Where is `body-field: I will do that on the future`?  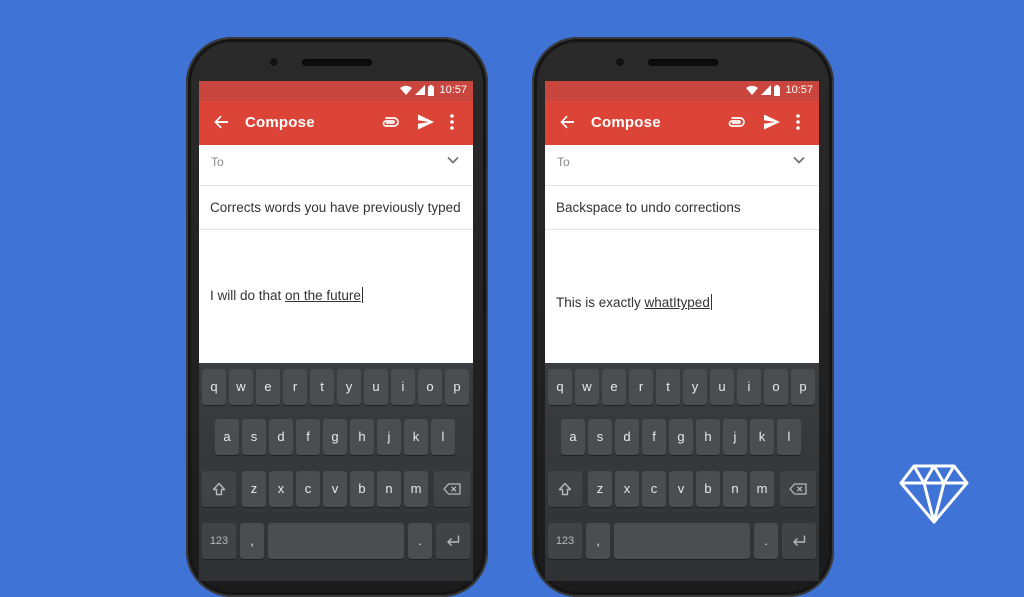
body-field: I will do that on the future is located at coordinates (286, 295).